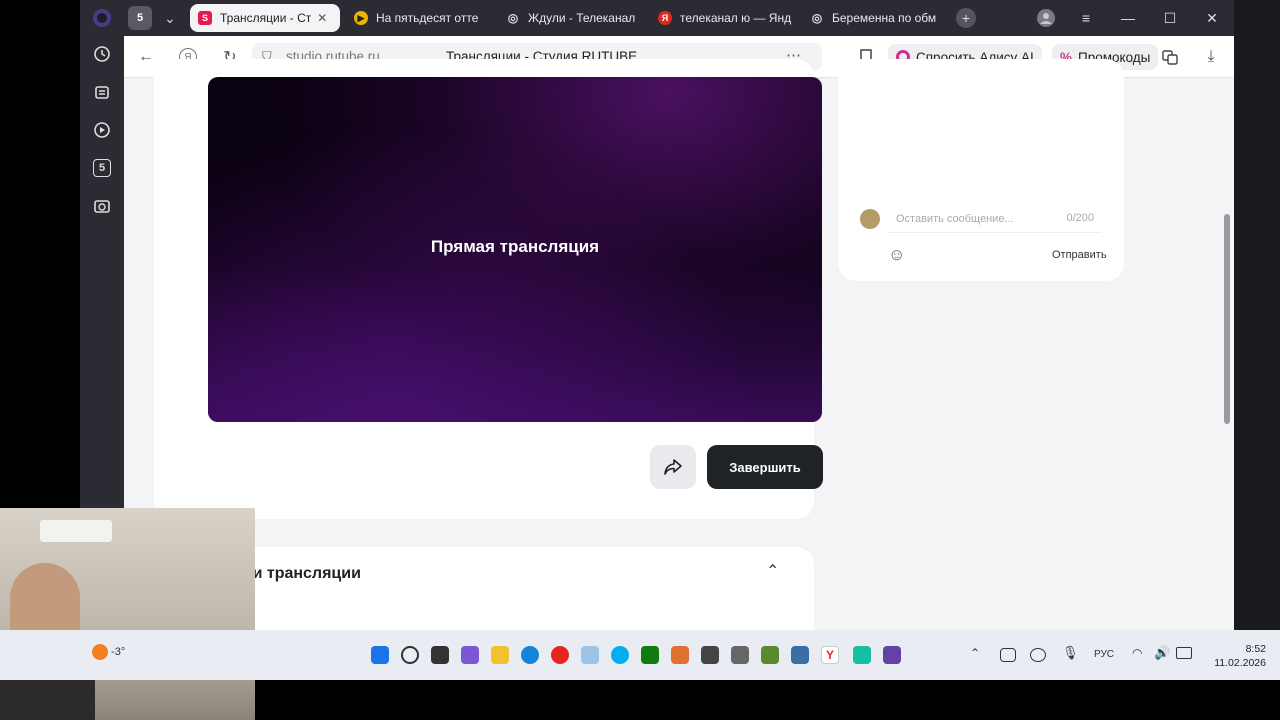 The width and height of the screenshot is (1280, 720). What do you see at coordinates (1070, 653) in the screenshot?
I see `microphone-icon: 🎙` at bounding box center [1070, 653].